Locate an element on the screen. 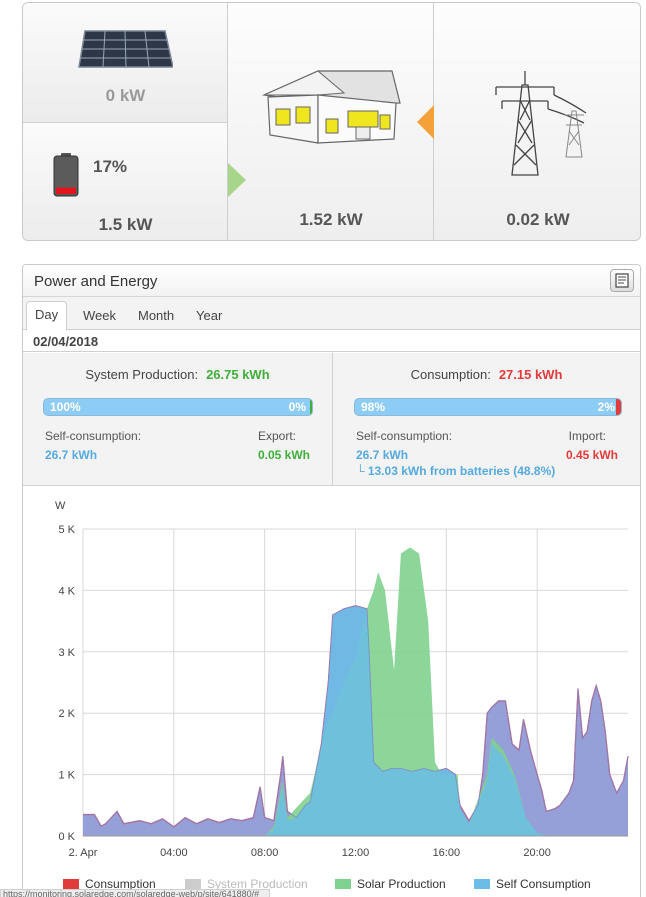 This screenshot has height=897, width=646. legend-label-solar-production: Solar Production is located at coordinates (401, 884).